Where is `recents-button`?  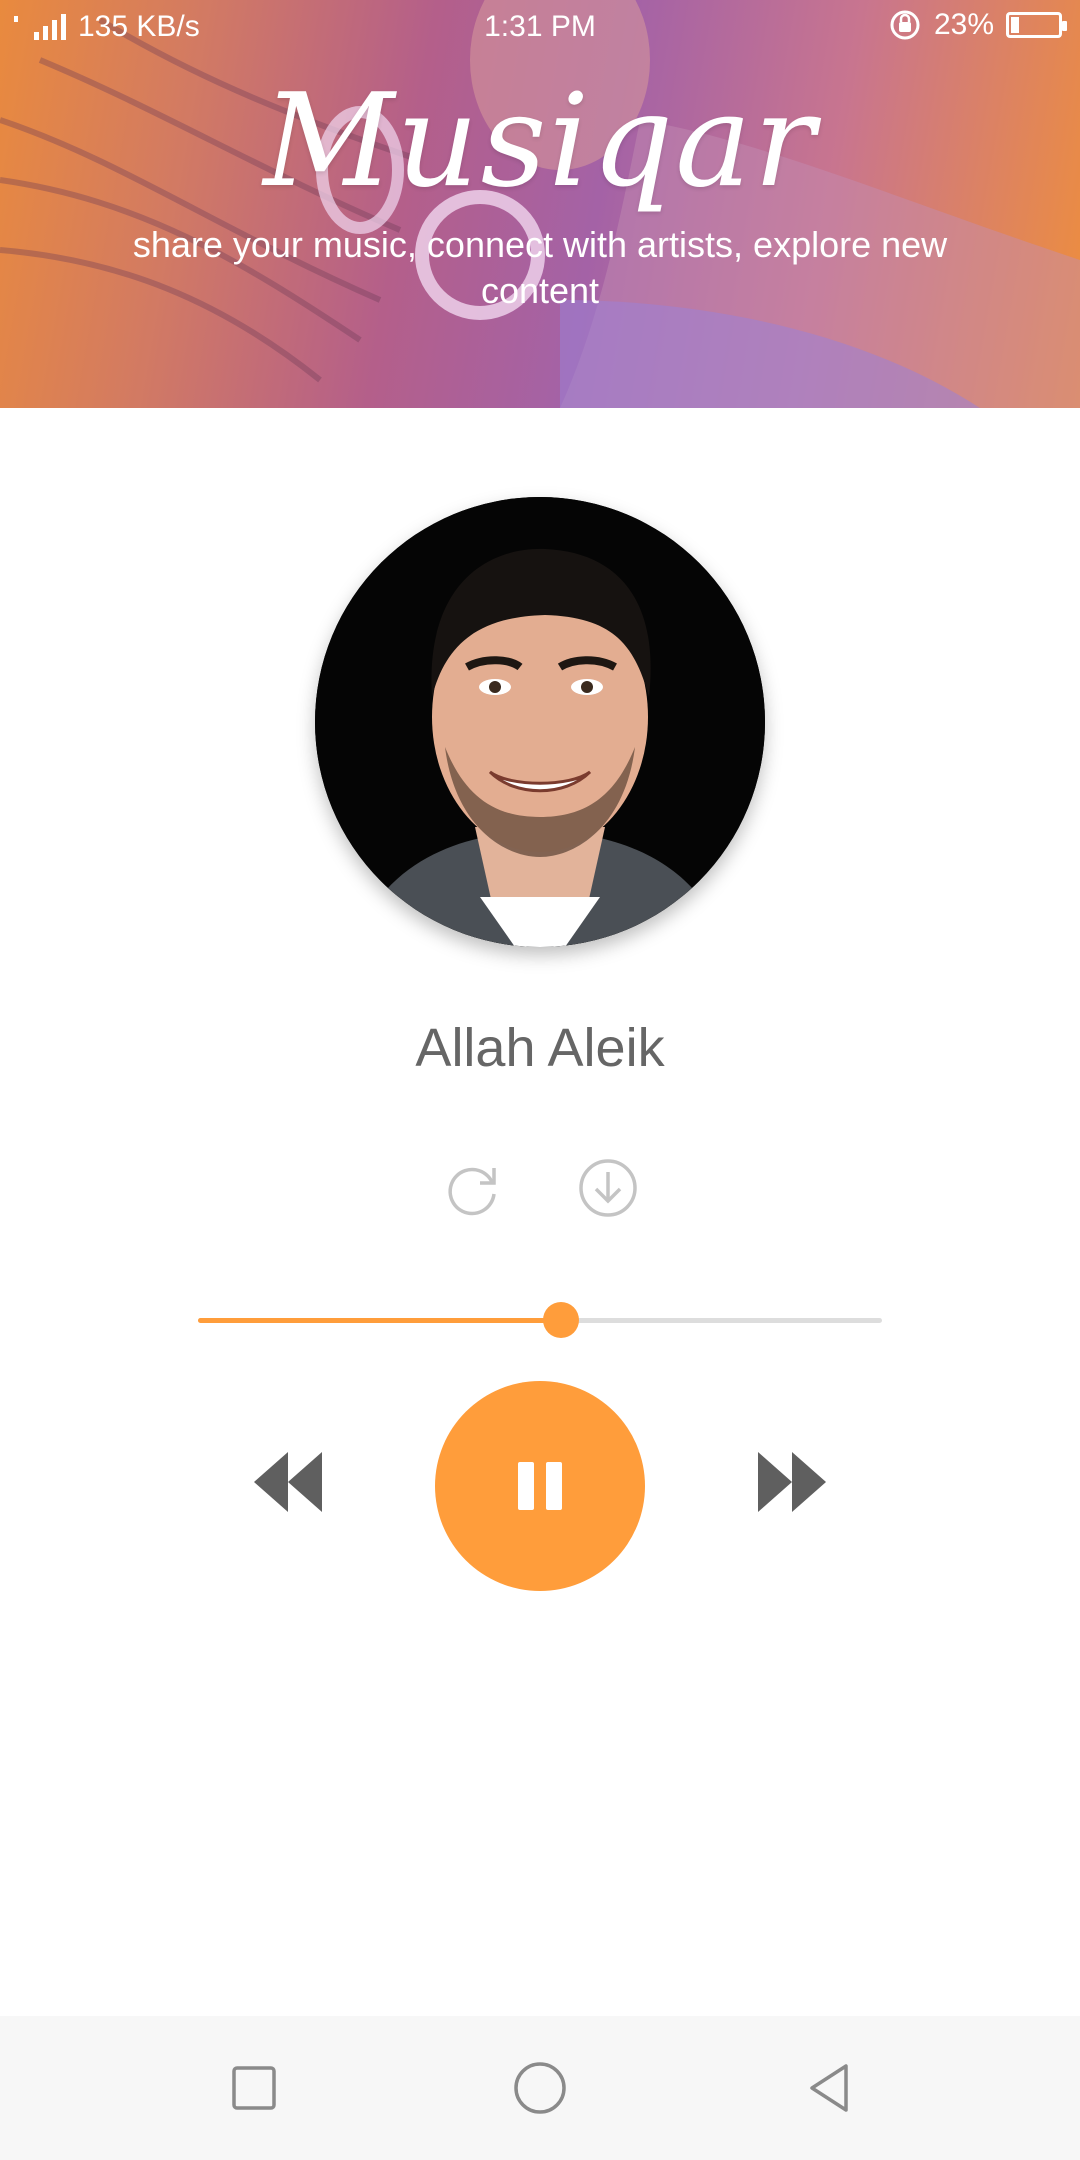
recents-button is located at coordinates (254, 2088).